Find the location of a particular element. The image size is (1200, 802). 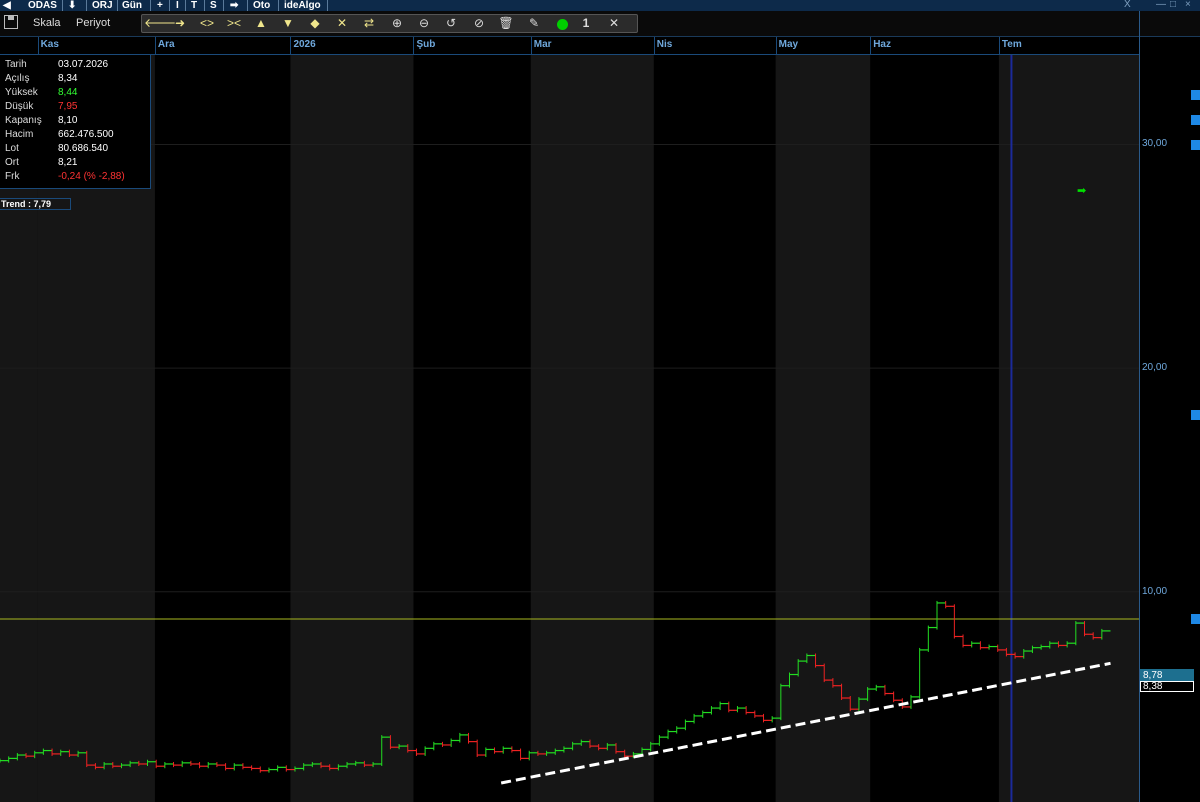

info-label: Kapanış is located at coordinates (23, 120).